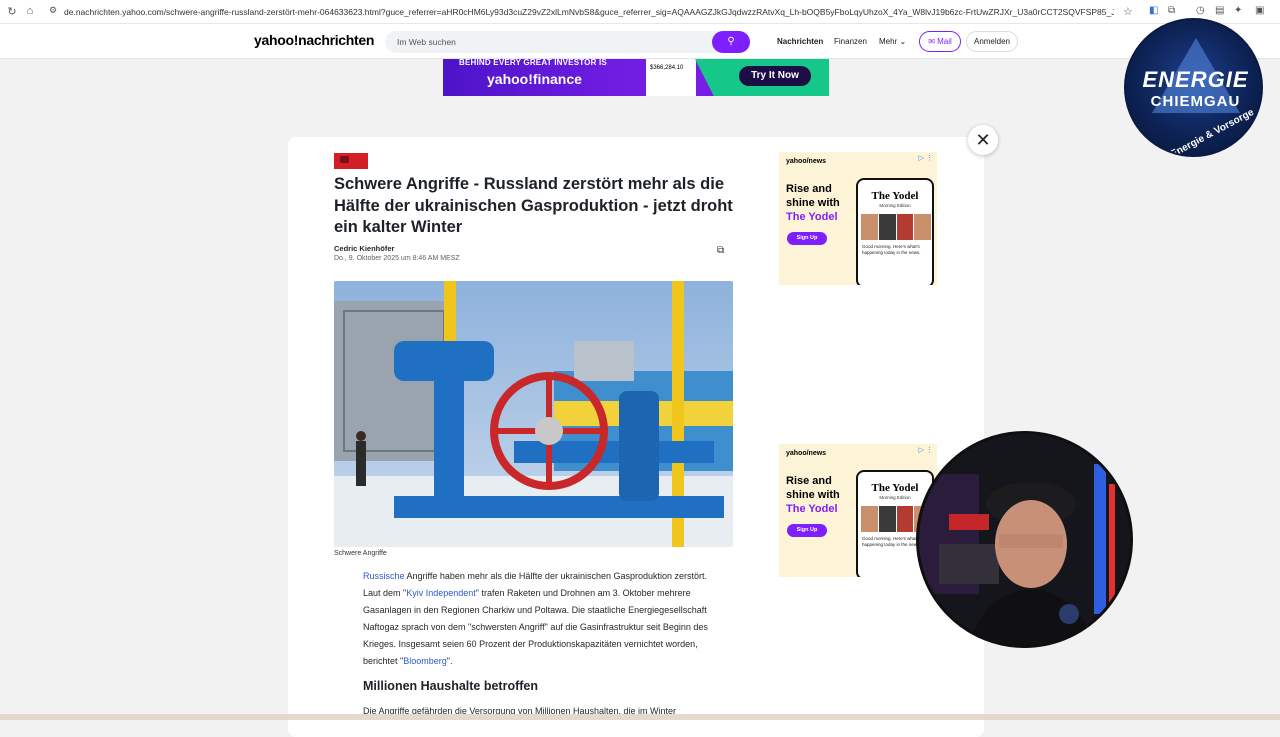  Describe the element at coordinates (397, 258) in the screenshot. I see `article-date: Do., 9. Oktober 2025 um 8:46 AM MESZ` at that location.